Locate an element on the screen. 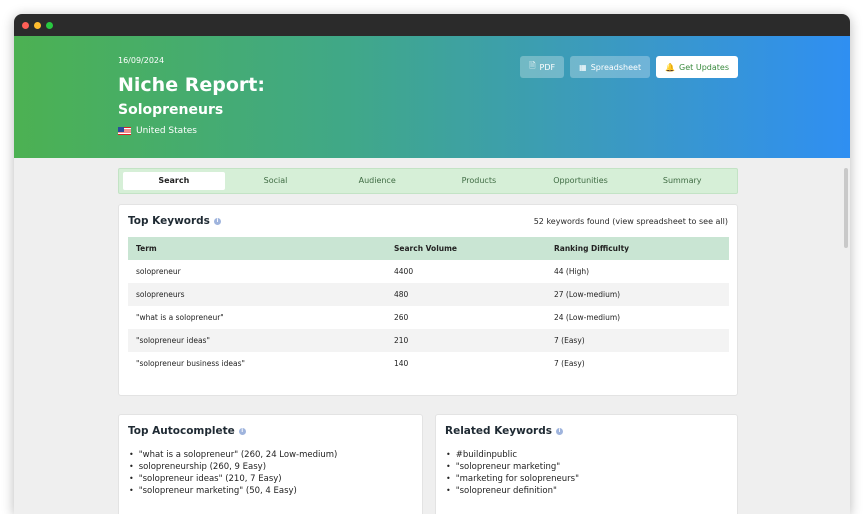 The image size is (864, 514). bell-icon: 🔔 is located at coordinates (670, 67).